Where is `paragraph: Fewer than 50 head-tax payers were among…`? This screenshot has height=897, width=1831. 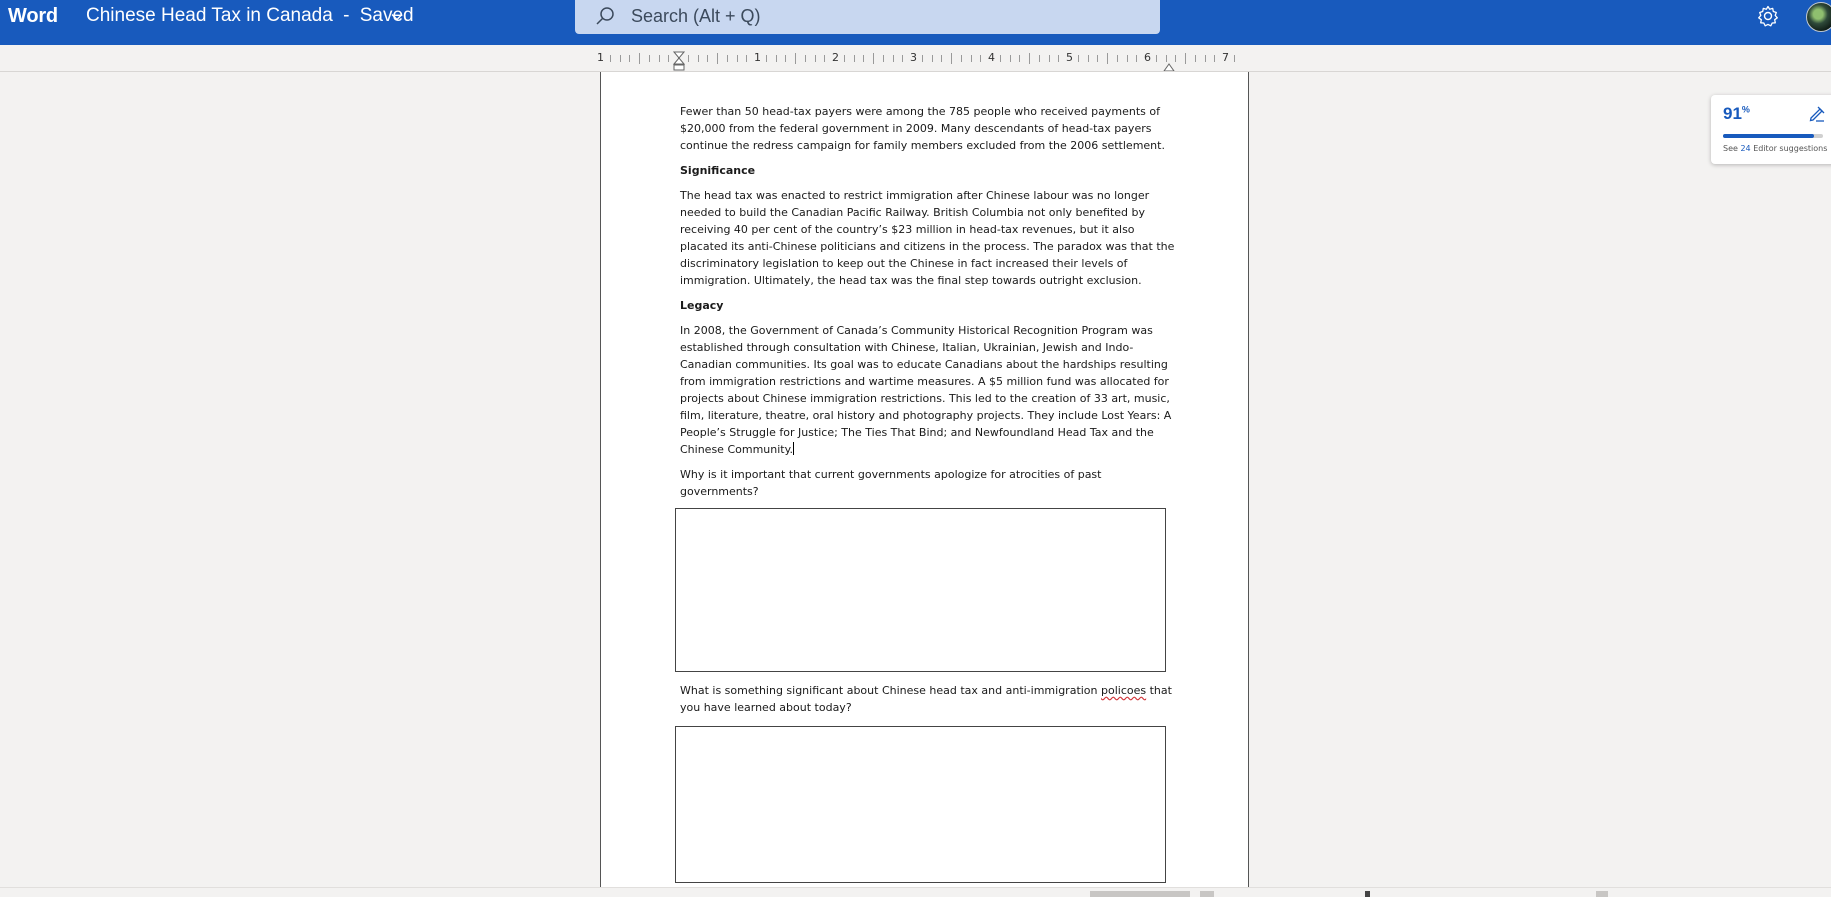 paragraph: Fewer than 50 head-tax payers were among… is located at coordinates (927, 128).